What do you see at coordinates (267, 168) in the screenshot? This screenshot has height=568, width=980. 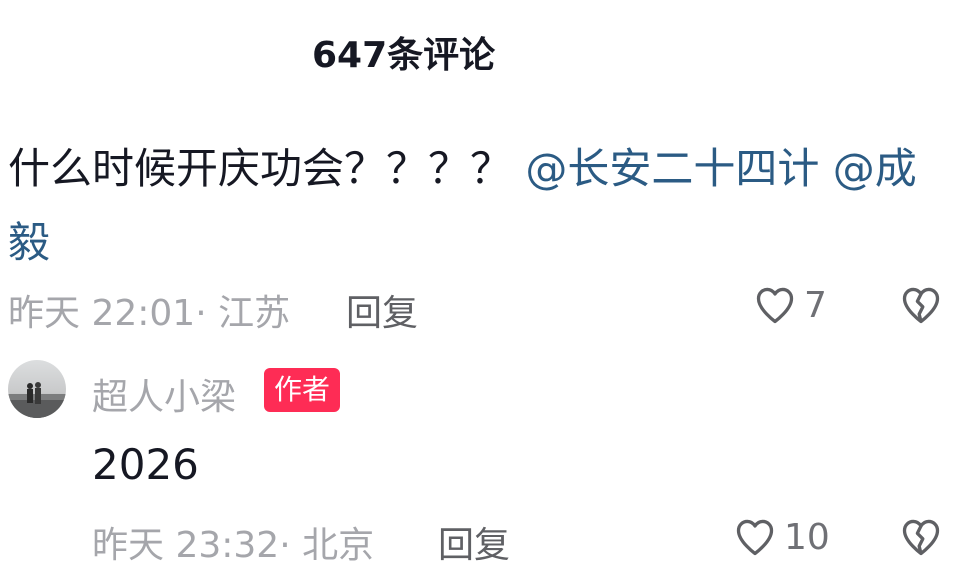 I see `comment-body: 什么时候开庆功会？？？？` at bounding box center [267, 168].